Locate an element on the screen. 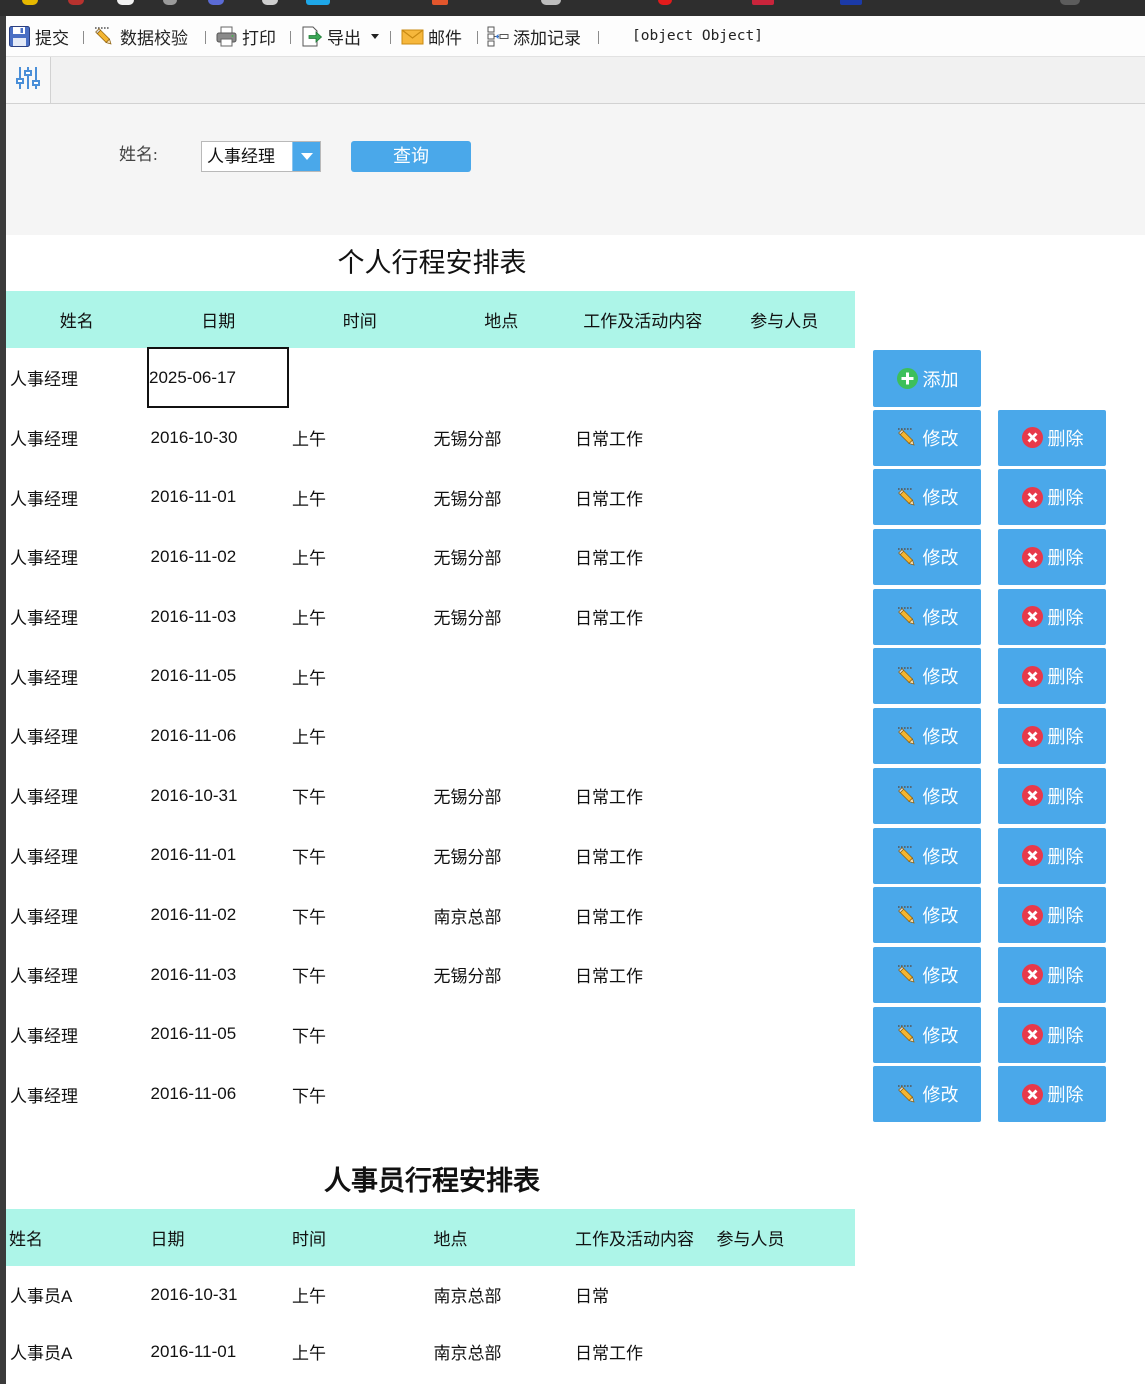  name-select: 人事经理 is located at coordinates (261, 156).